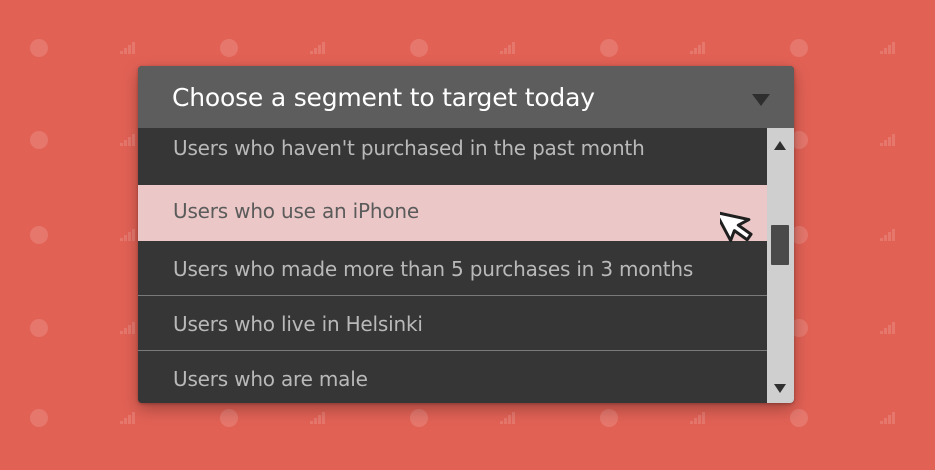 The height and width of the screenshot is (470, 935). Describe the element at coordinates (270, 379) in the screenshot. I see `option-label: Users who are male` at that location.